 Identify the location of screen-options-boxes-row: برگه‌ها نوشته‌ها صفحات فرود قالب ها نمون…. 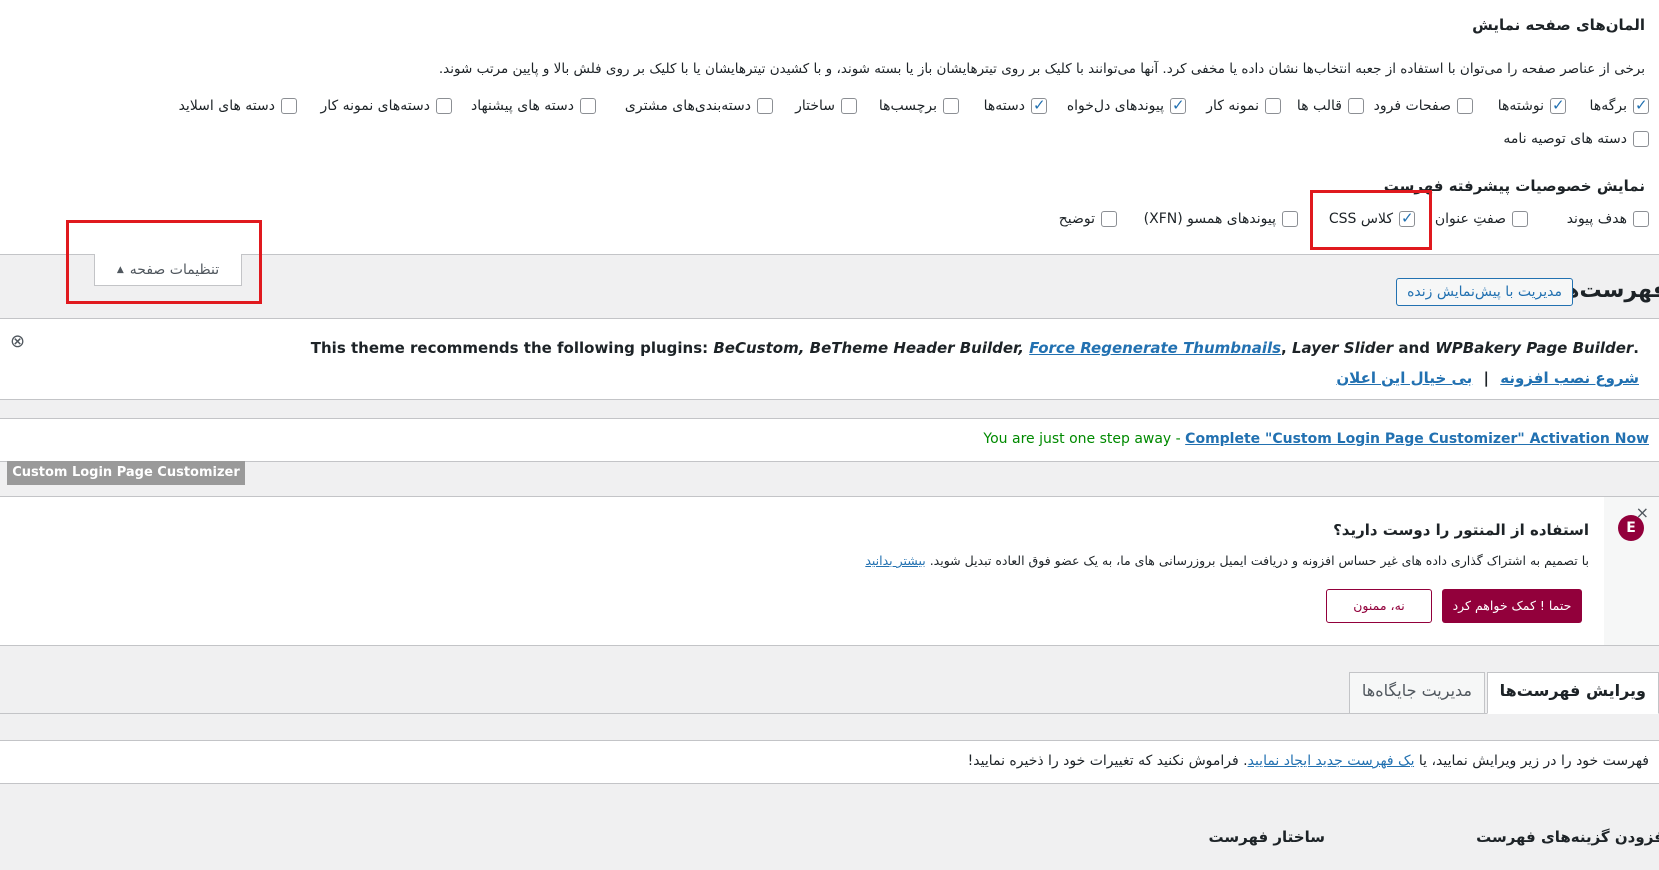
(829, 109).